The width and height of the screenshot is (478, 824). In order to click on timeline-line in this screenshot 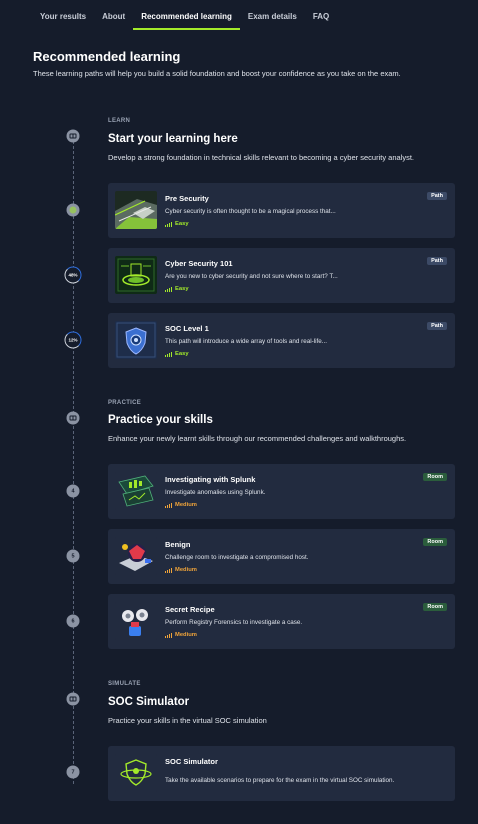, I will do `click(73, 460)`.